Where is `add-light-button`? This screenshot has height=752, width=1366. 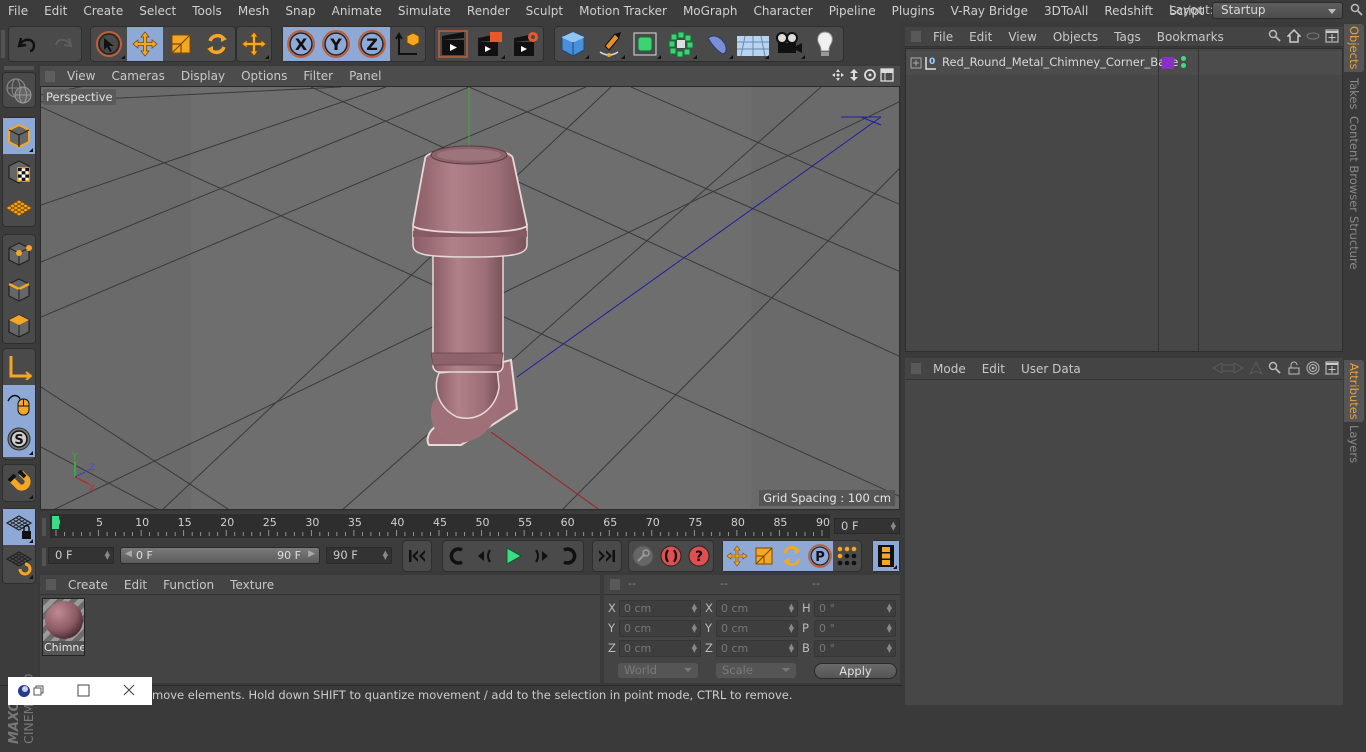 add-light-button is located at coordinates (825, 44).